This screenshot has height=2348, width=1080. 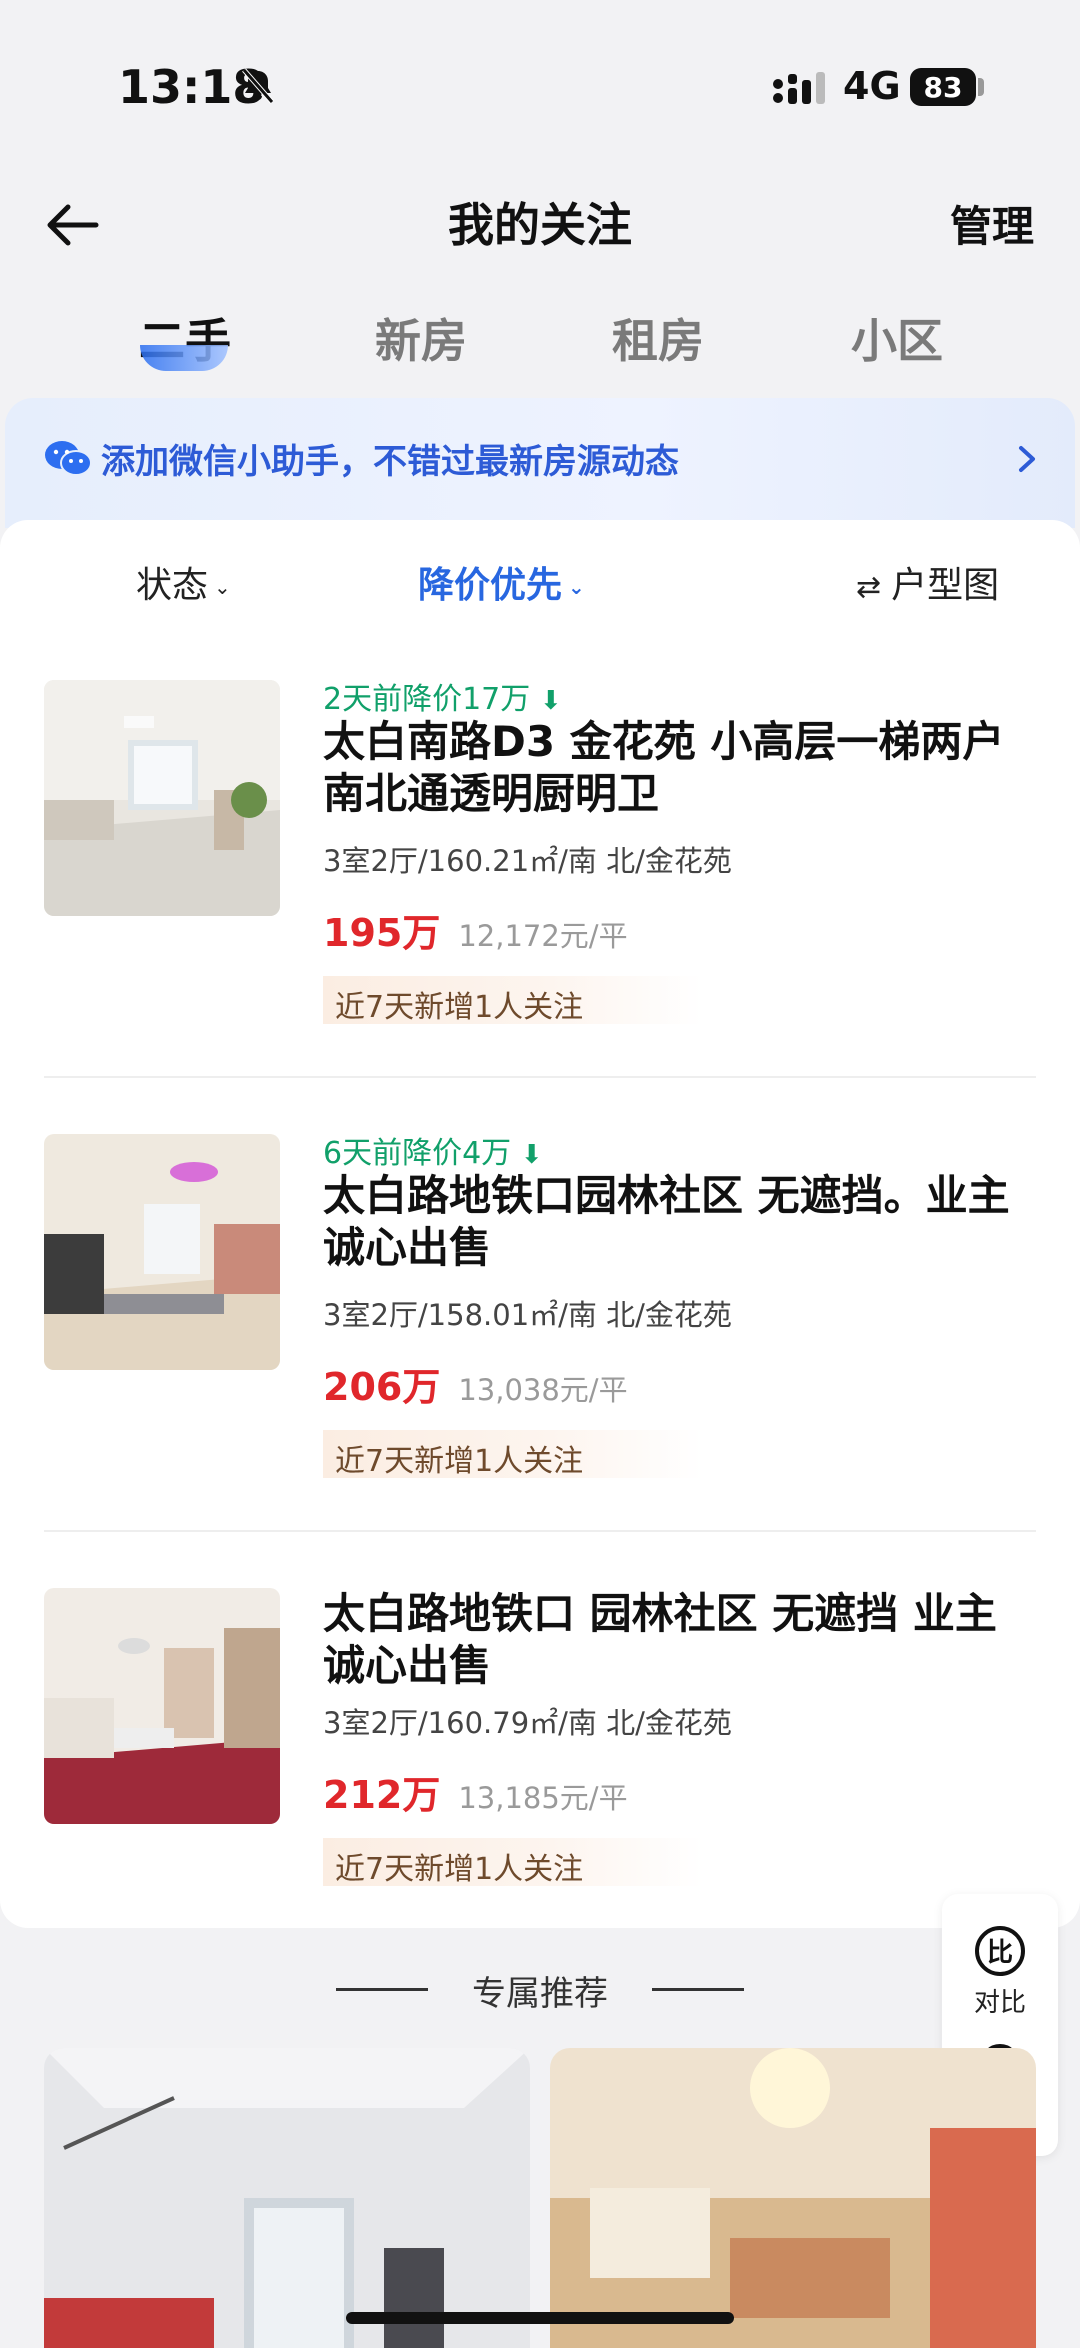 I want to click on recommend-title: 专属推荐, so click(x=540, y=1994).